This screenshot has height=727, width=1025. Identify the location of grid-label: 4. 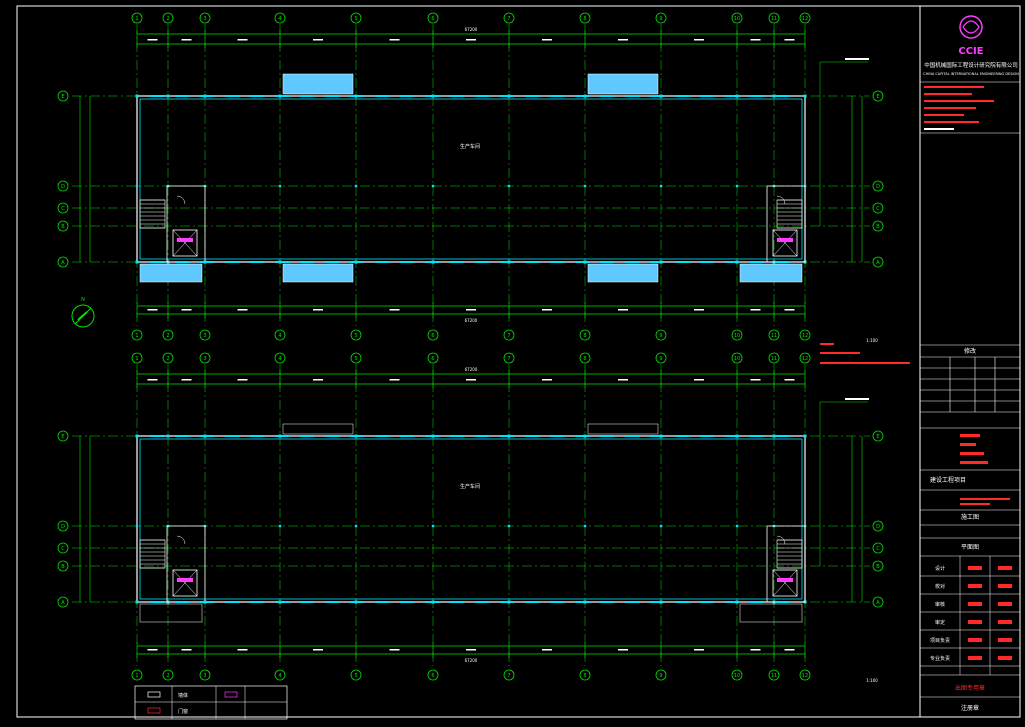
(279, 336).